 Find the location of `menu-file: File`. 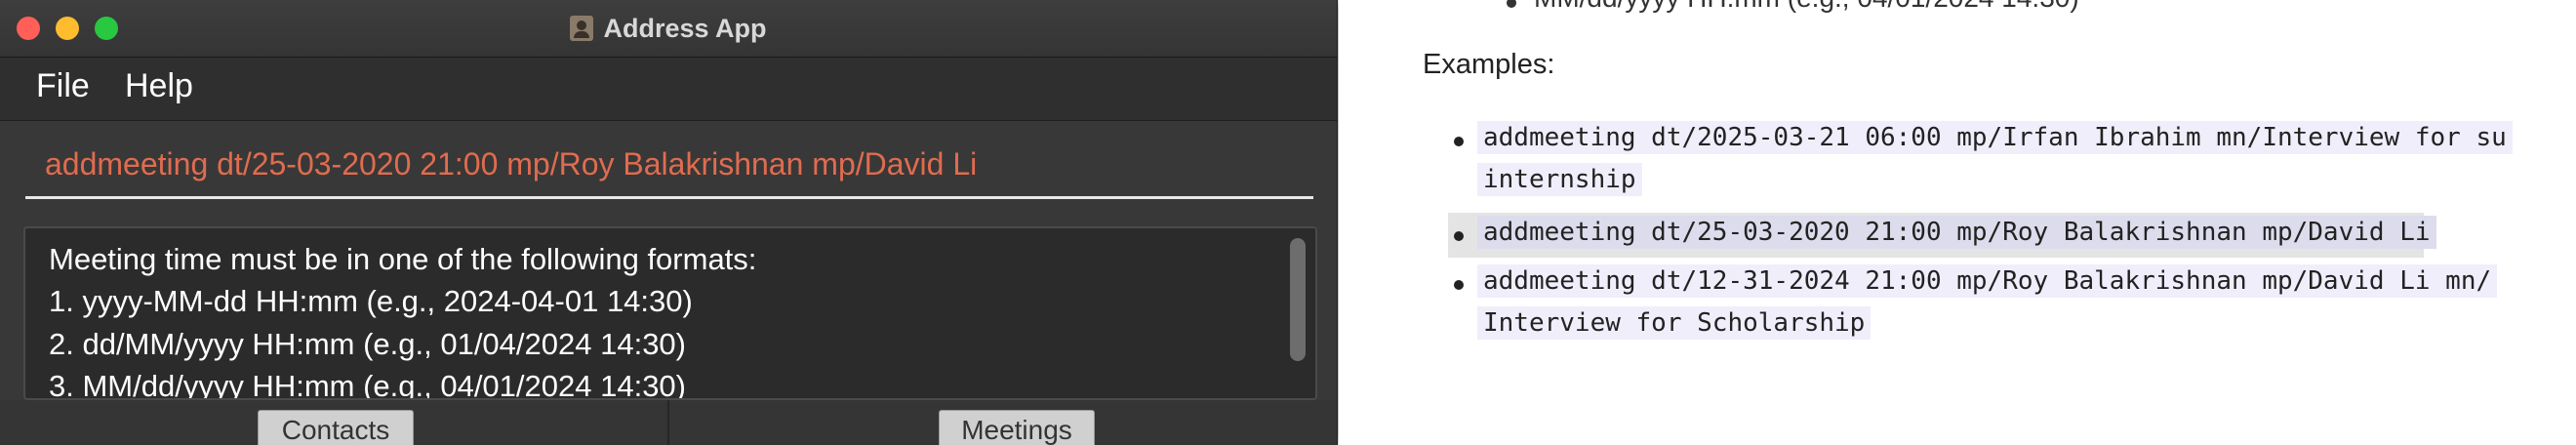

menu-file: File is located at coordinates (63, 86).